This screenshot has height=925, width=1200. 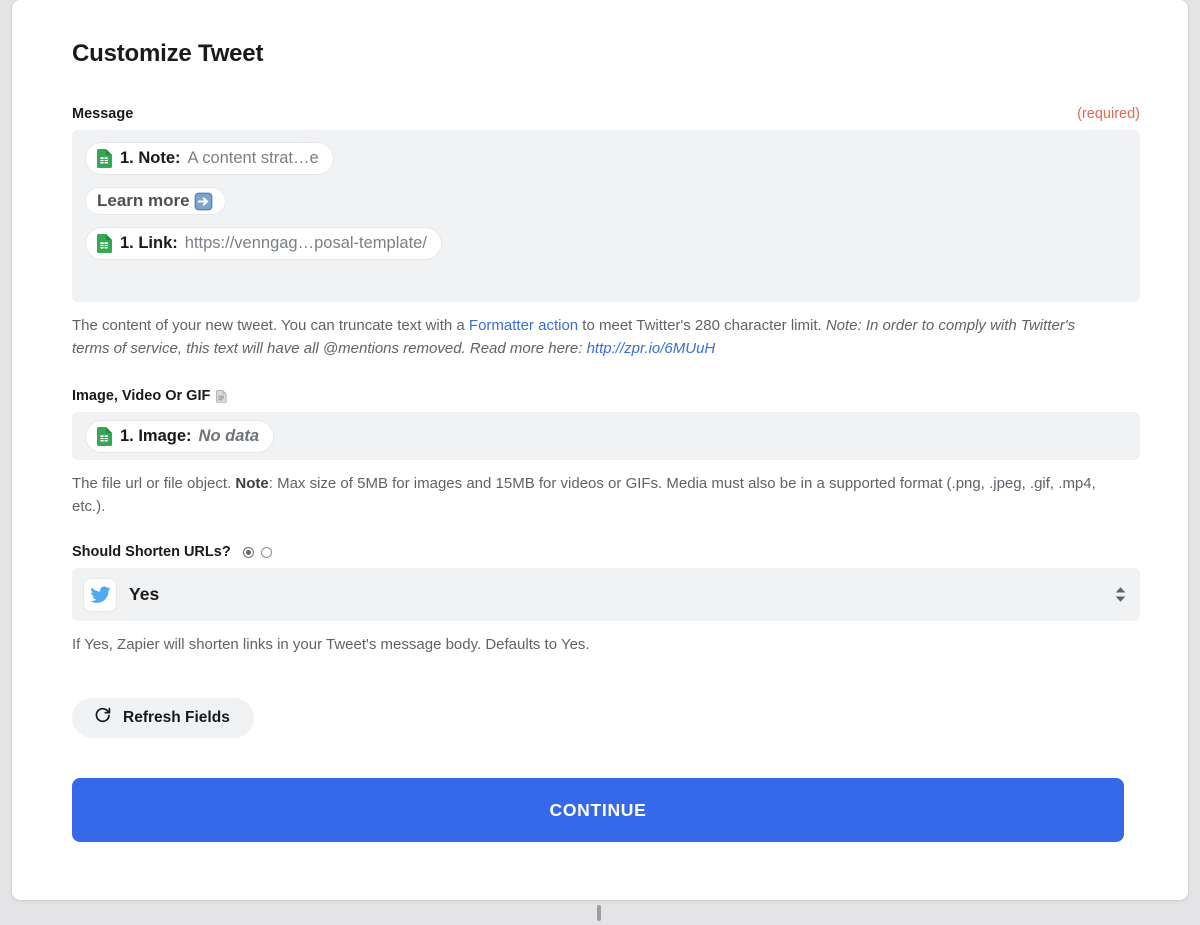 What do you see at coordinates (144, 594) in the screenshot?
I see `shorten-urls-value: Yes` at bounding box center [144, 594].